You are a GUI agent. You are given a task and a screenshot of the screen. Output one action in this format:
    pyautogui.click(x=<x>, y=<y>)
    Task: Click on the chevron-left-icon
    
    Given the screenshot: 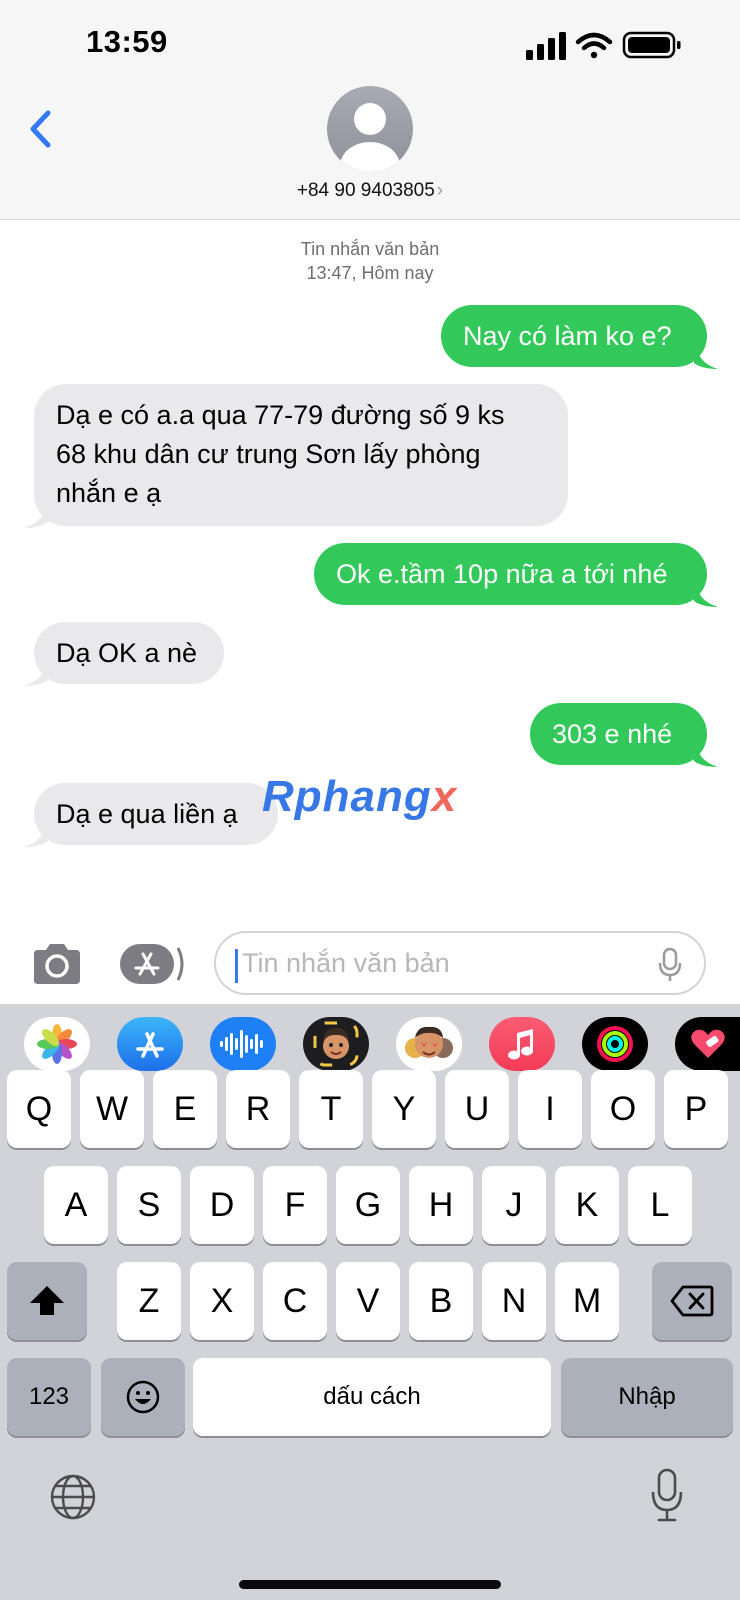 What is the action you would take?
    pyautogui.click(x=40, y=129)
    